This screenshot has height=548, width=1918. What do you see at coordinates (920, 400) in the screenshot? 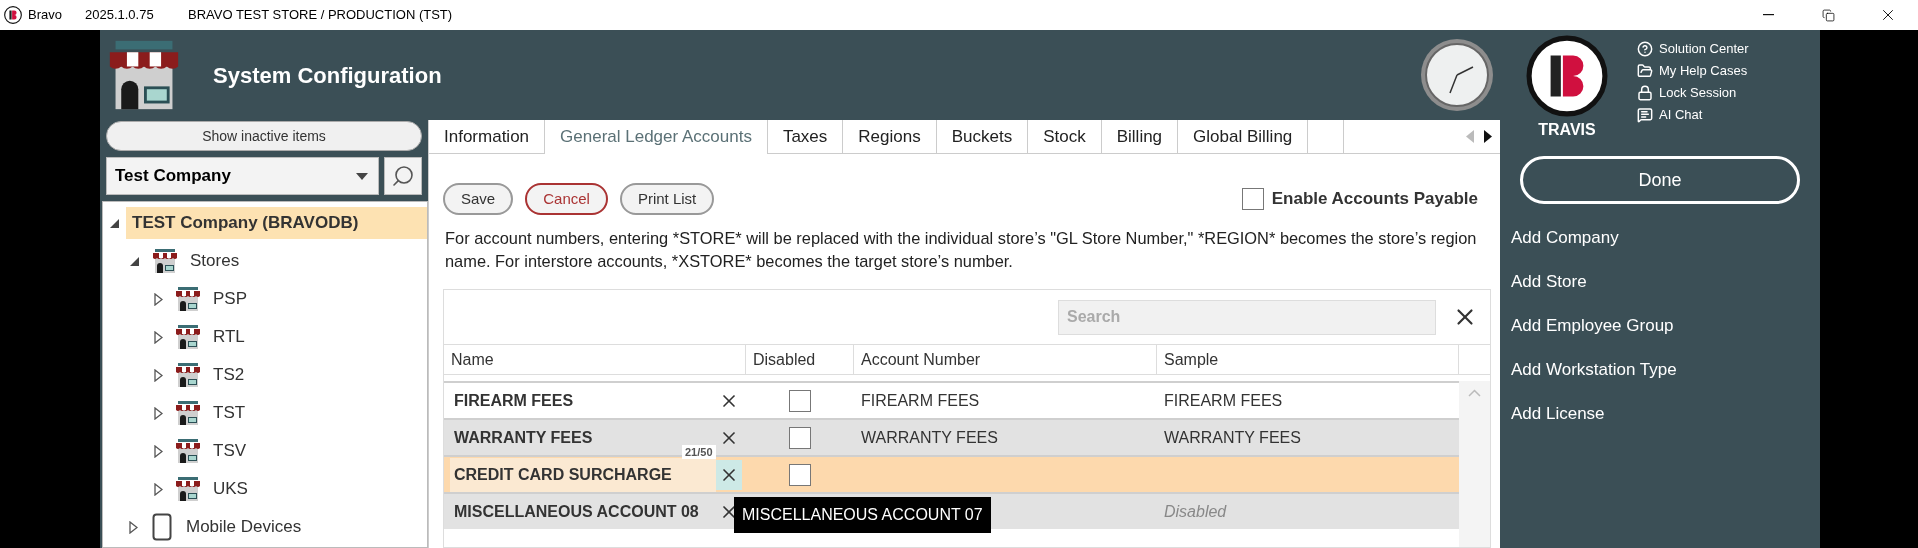
I see `account-number: FIREARM FEES` at bounding box center [920, 400].